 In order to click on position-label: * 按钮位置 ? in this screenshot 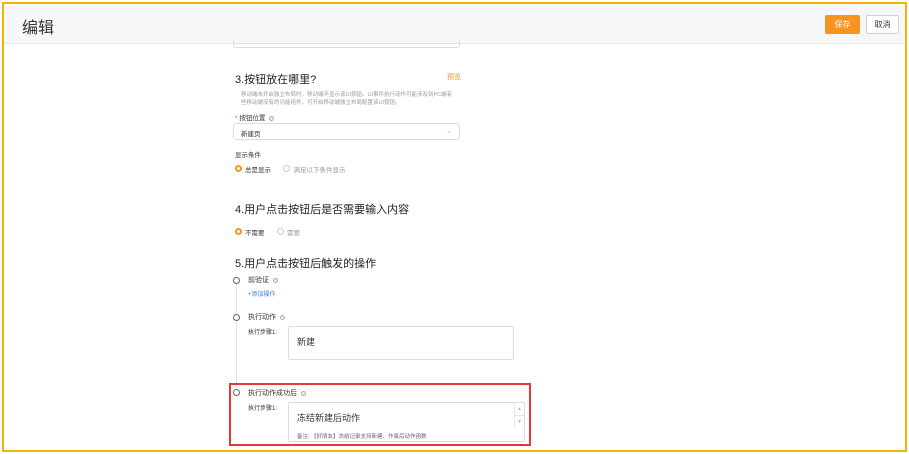, I will do `click(255, 117)`.